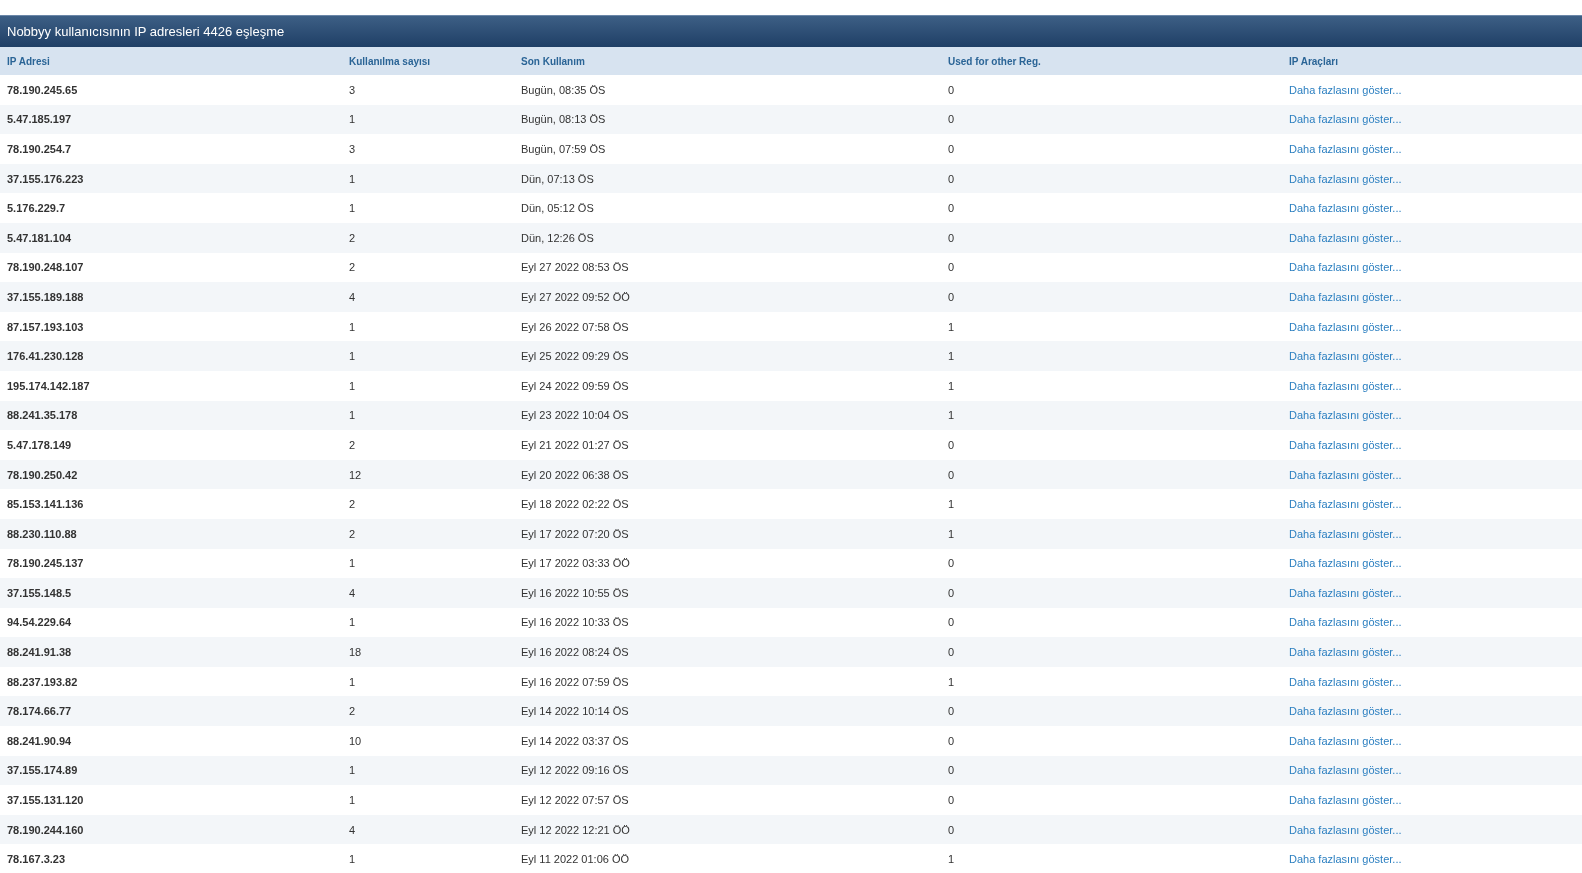  What do you see at coordinates (575, 622) in the screenshot?
I see `last-used-cell-text: Eyl 16 2022 10:33 ÖS` at bounding box center [575, 622].